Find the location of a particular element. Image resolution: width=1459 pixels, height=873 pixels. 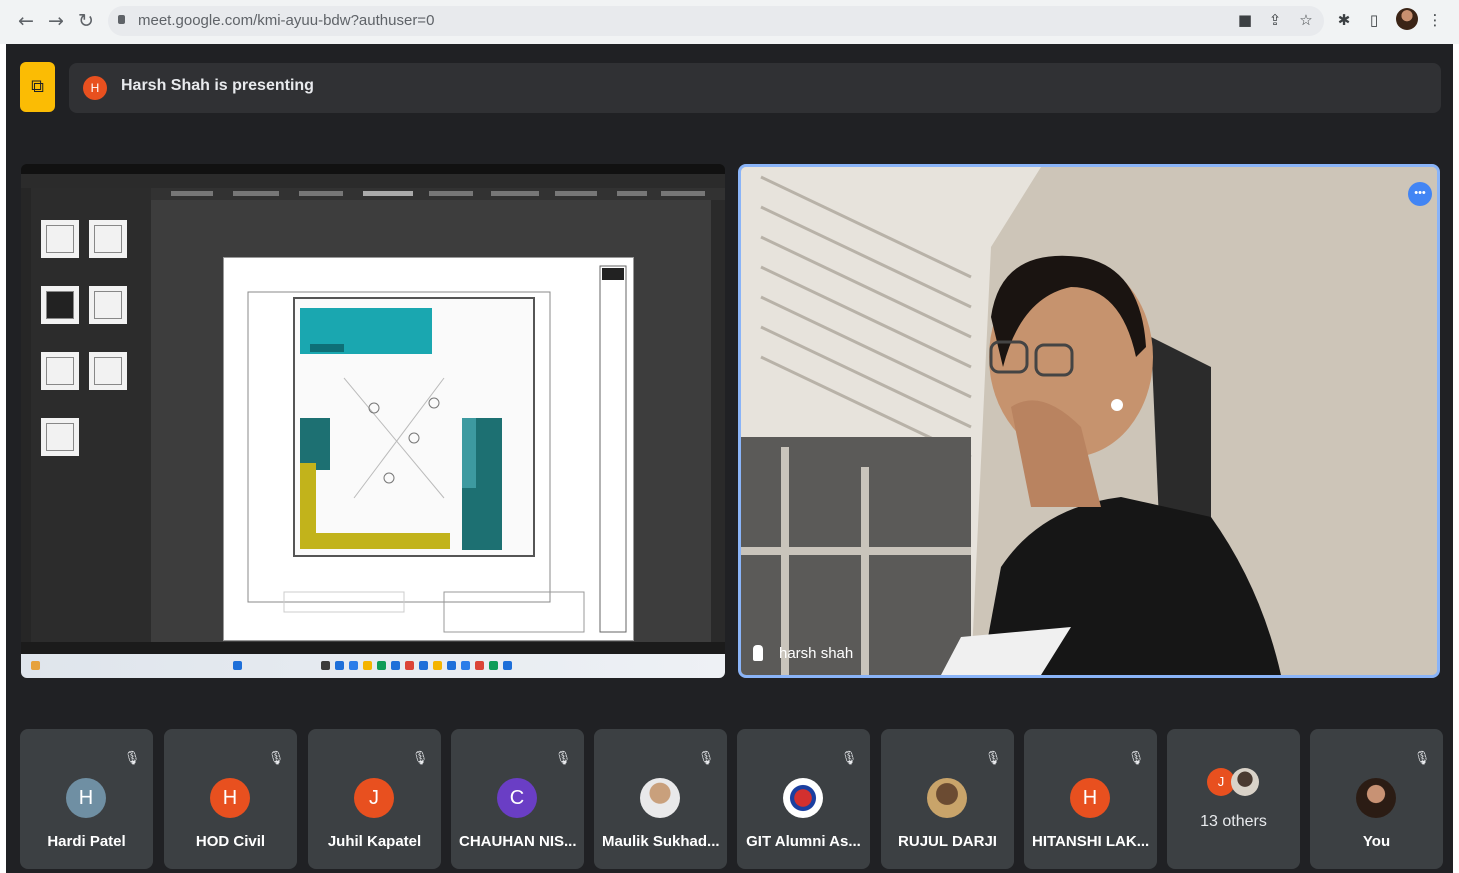

shared-taskbar is located at coordinates (373, 666).